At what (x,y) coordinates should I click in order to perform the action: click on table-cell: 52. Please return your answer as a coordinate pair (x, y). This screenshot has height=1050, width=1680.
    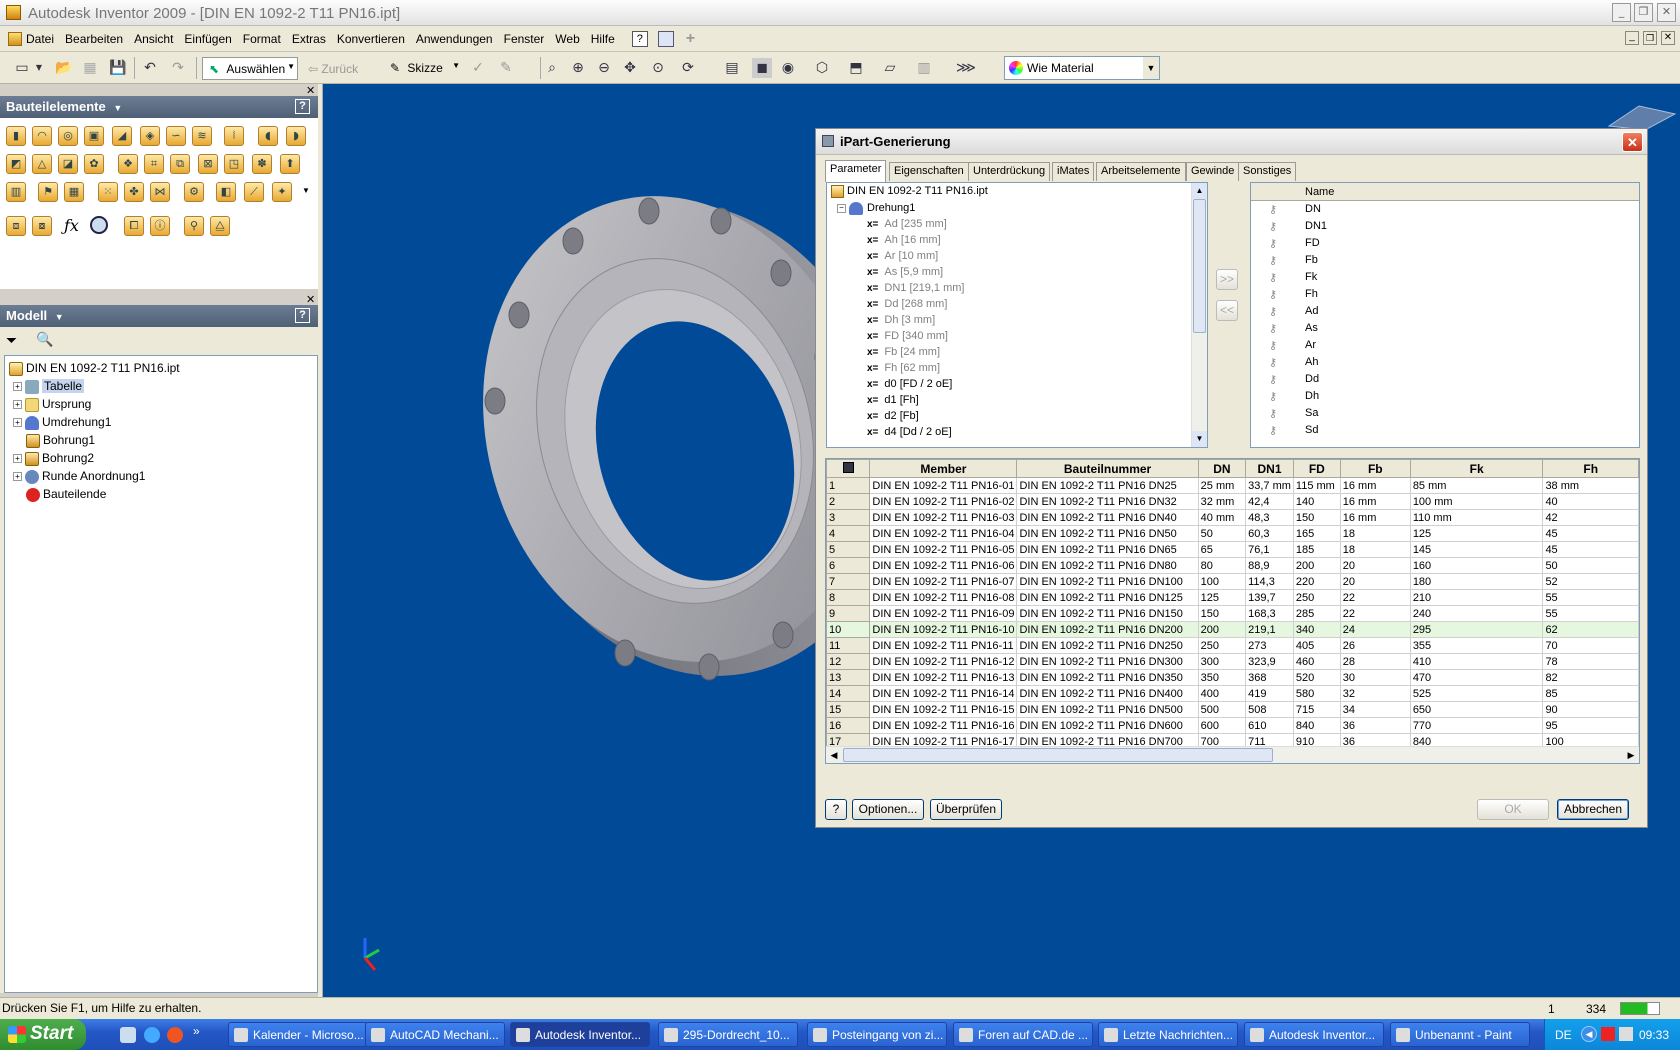
    Looking at the image, I should click on (1590, 581).